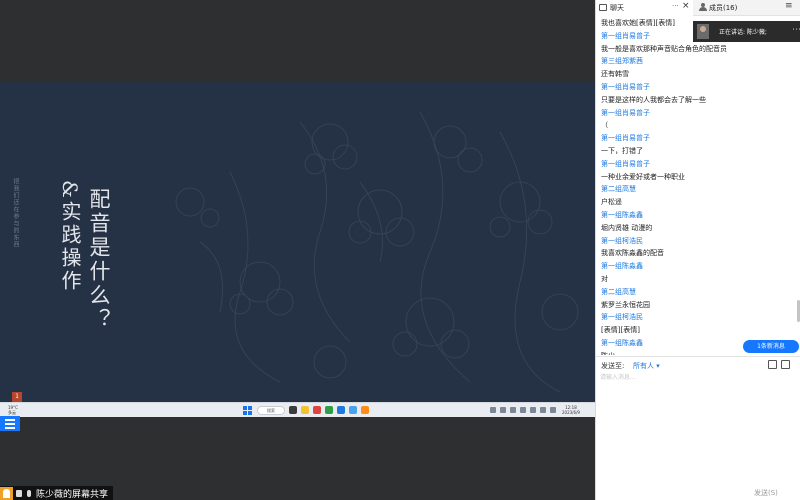 This screenshot has height=500, width=800. Describe the element at coordinates (772, 364) in the screenshot. I see `file-upload-icon` at that location.